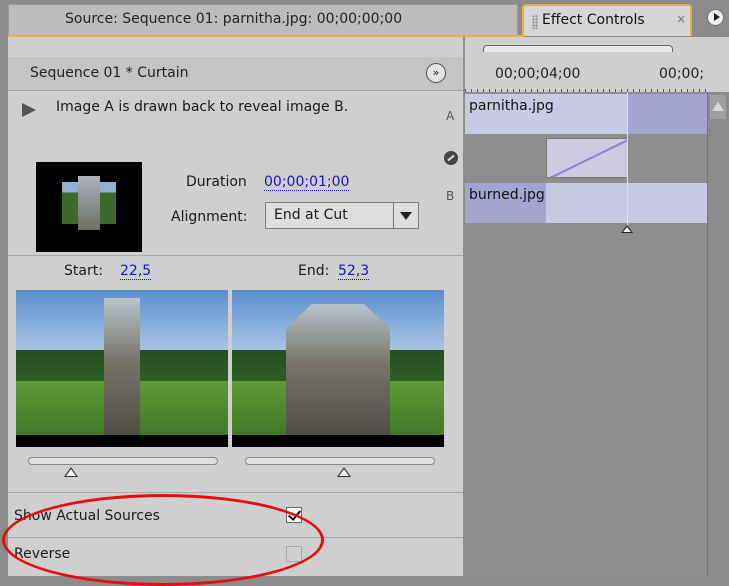 This screenshot has height=586, width=729. I want to click on end-preview, so click(338, 368).